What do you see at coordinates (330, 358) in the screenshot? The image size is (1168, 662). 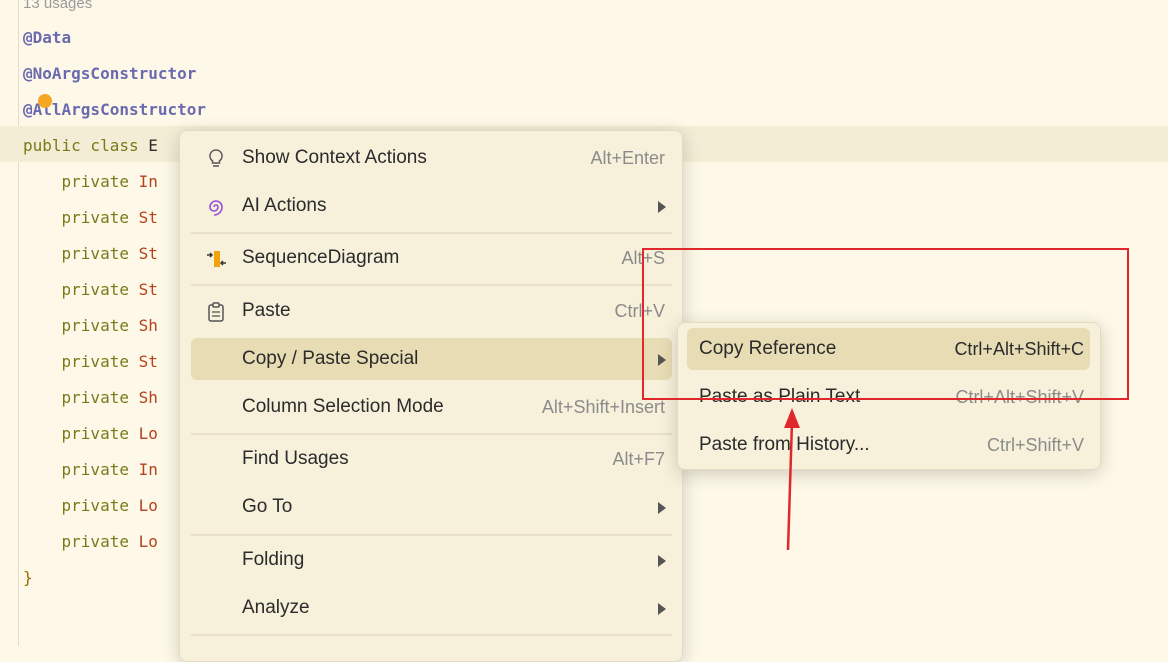 I see `menu-item-label: Copy / Paste Special` at bounding box center [330, 358].